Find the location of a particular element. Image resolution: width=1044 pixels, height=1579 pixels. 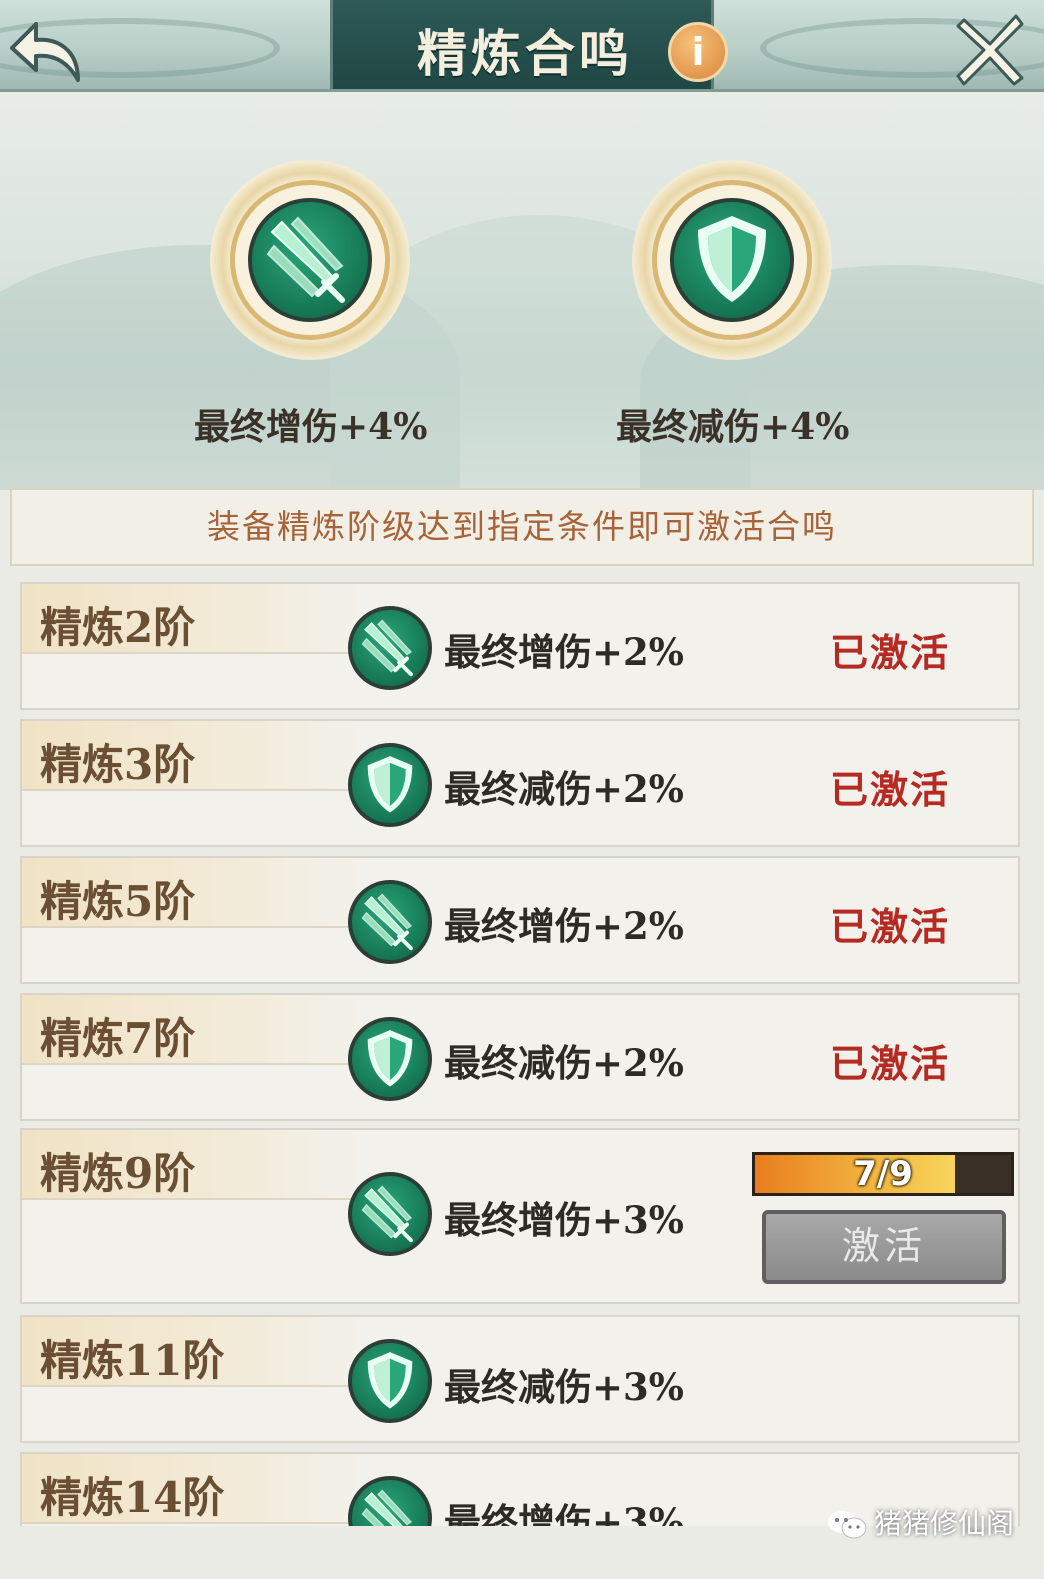

activate-button: 激活 is located at coordinates (884, 1247).